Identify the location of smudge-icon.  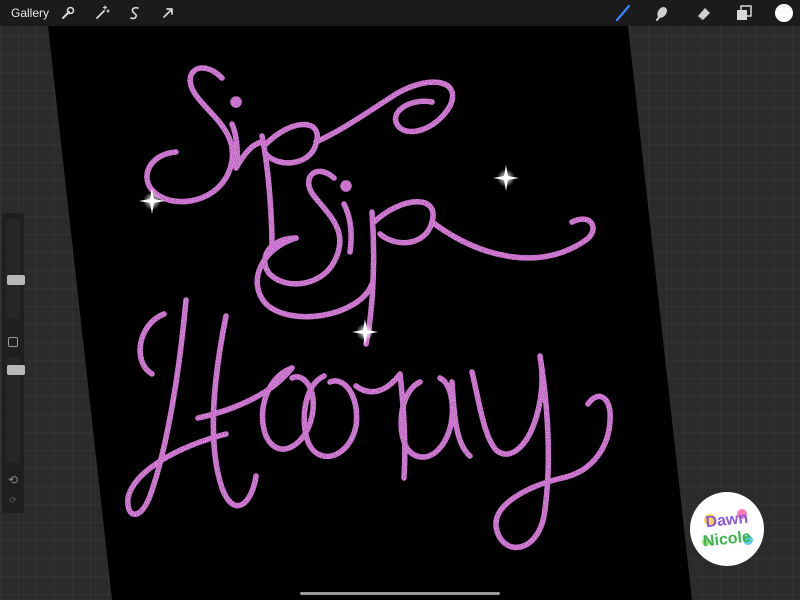
(662, 13).